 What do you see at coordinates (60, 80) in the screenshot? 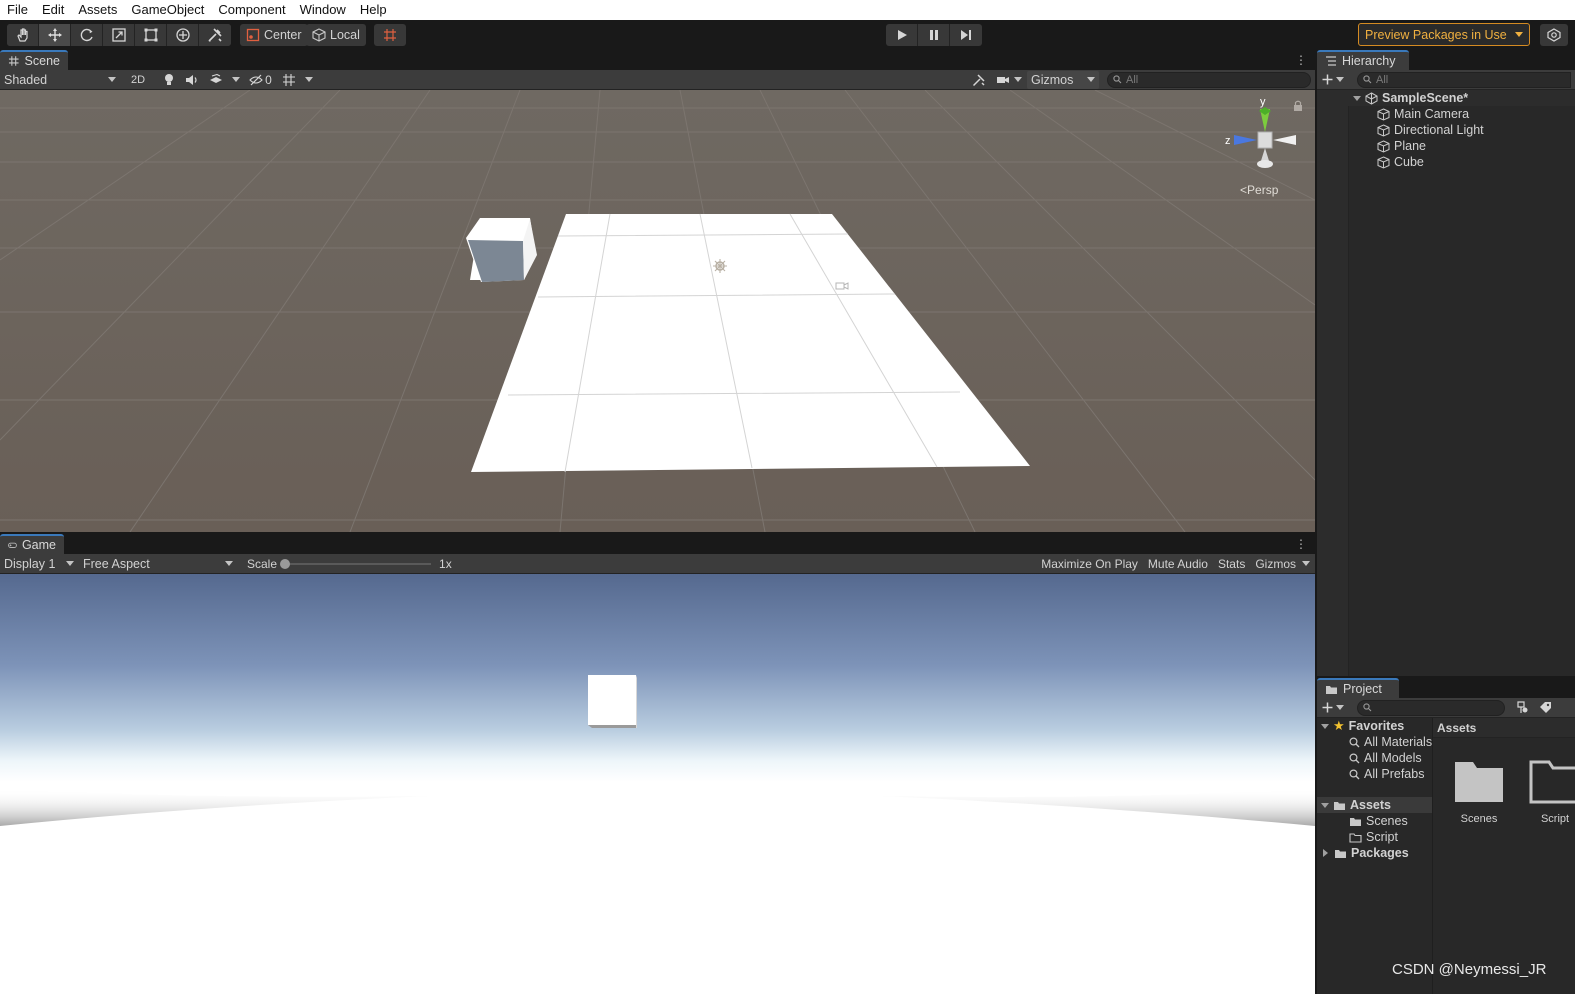
I see `shading-mode-dropdown: Shaded` at bounding box center [60, 80].